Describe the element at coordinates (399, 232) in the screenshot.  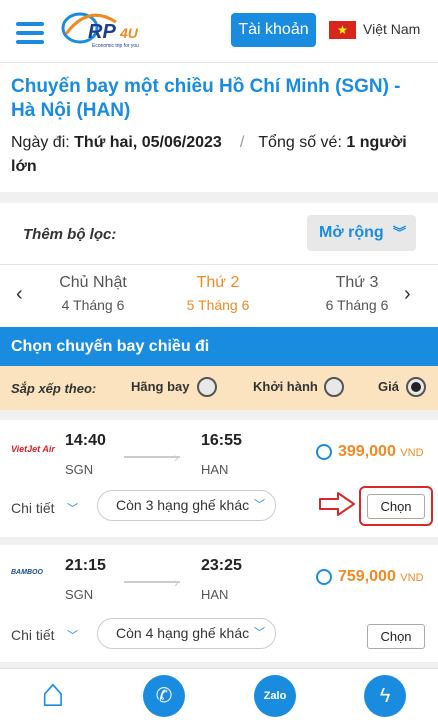
I see `double-chevron-down-icon: ︾` at that location.